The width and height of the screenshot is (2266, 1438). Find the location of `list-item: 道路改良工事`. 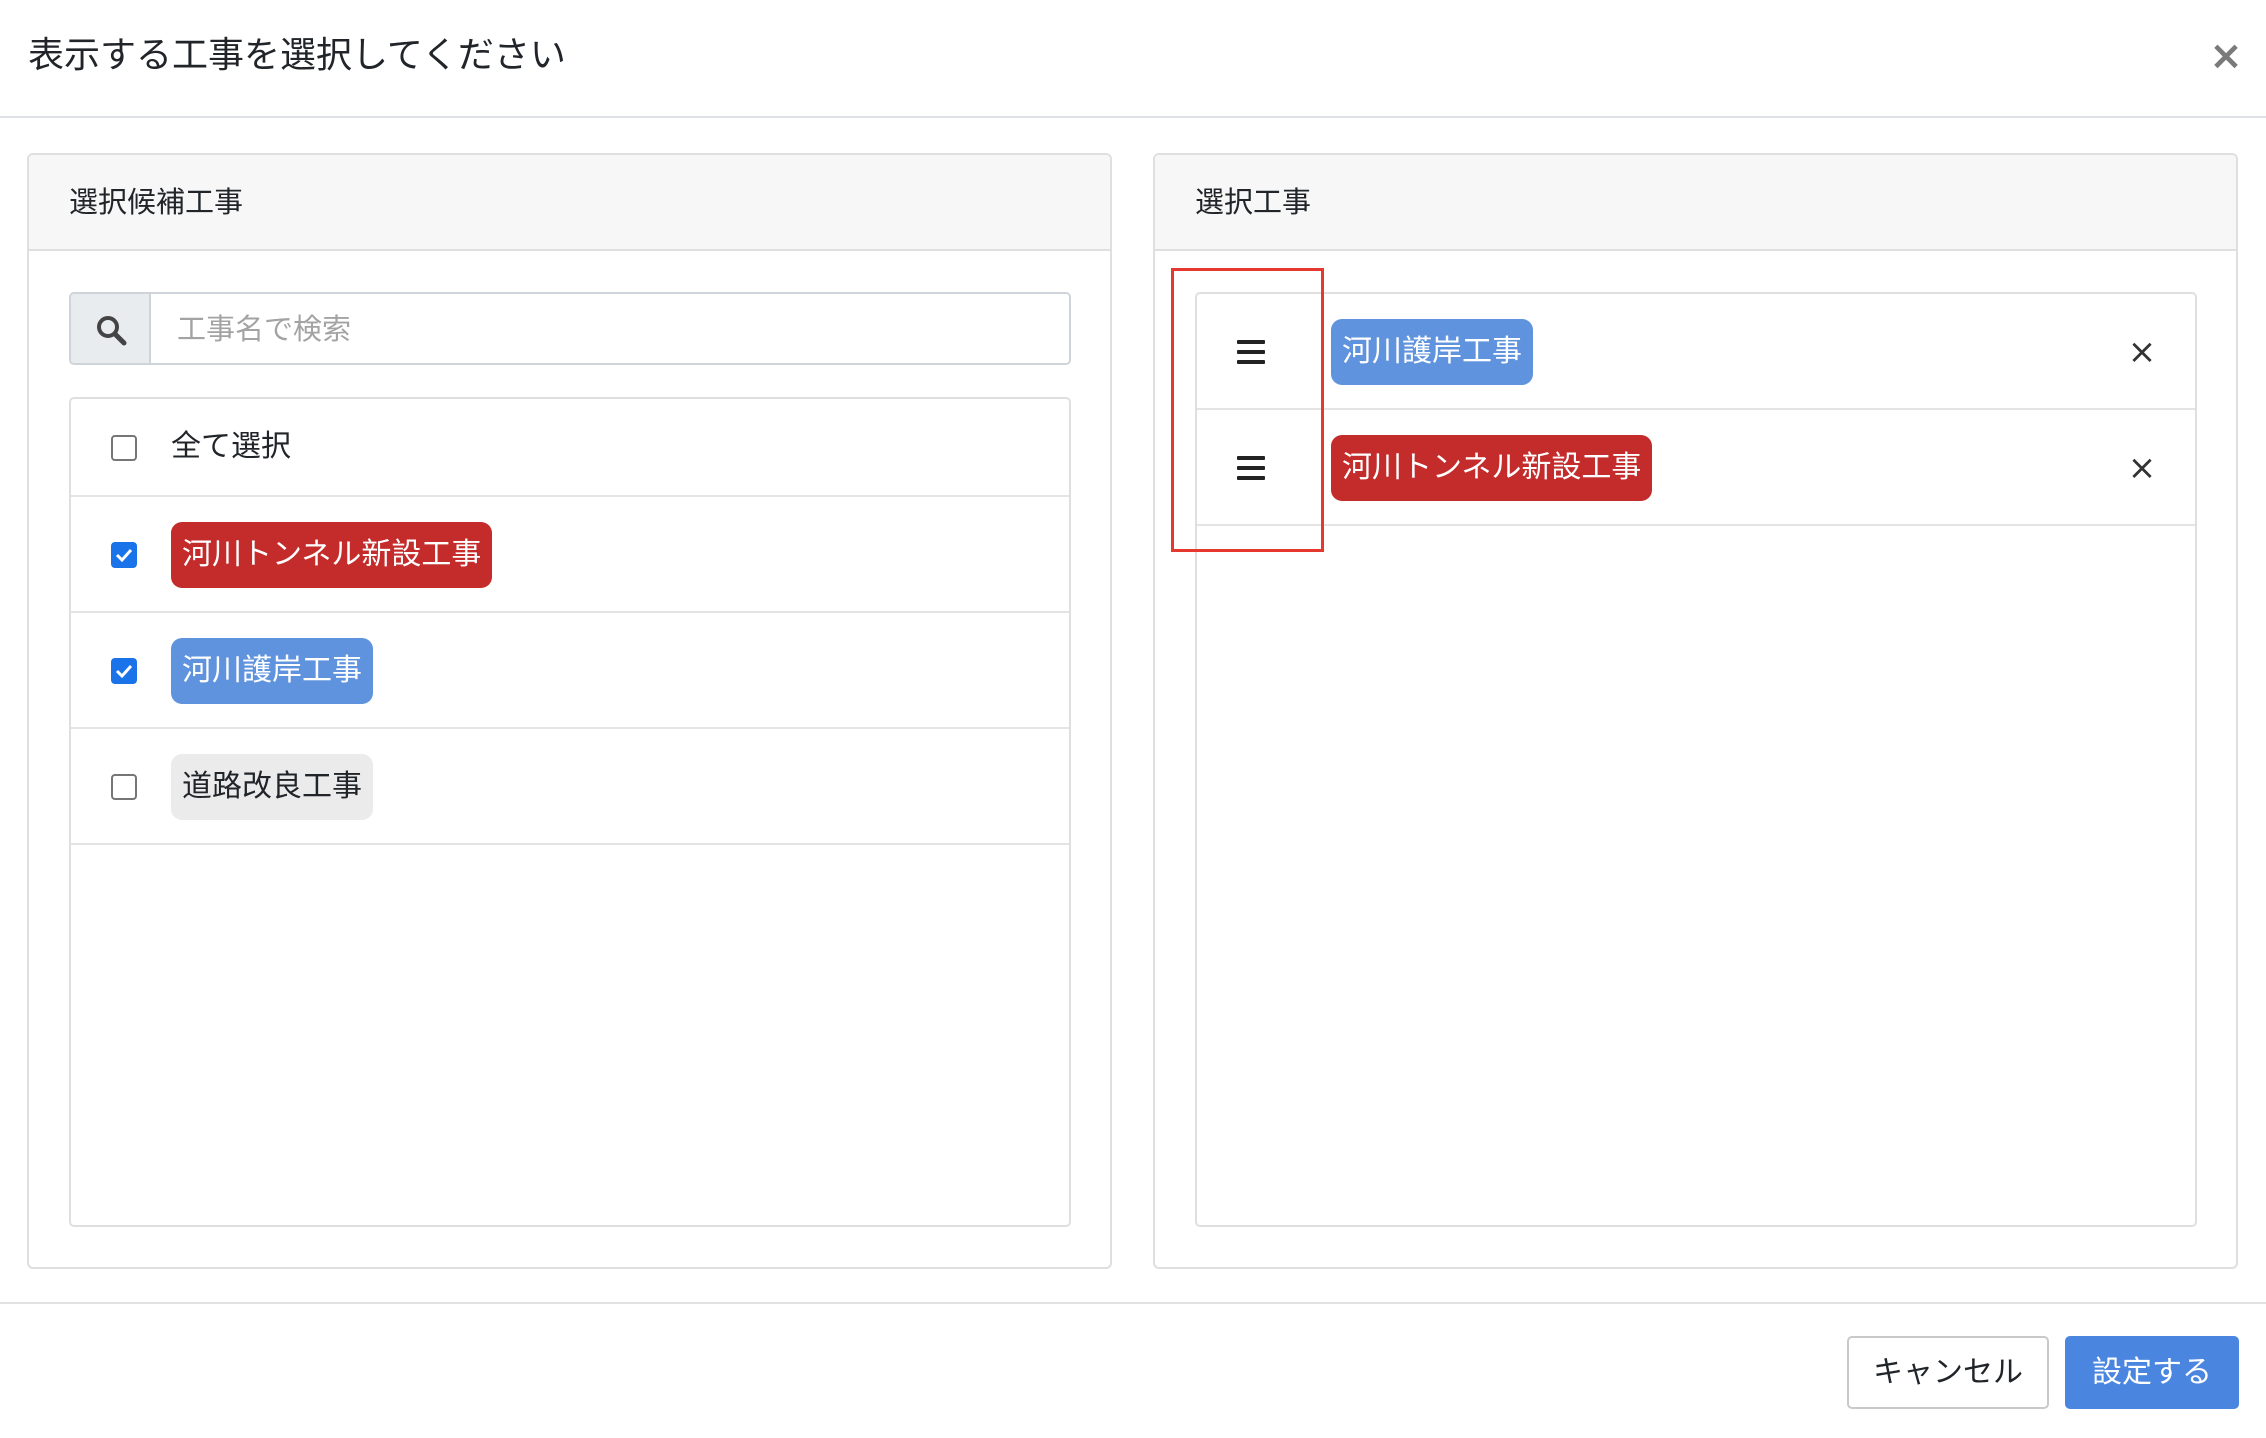

list-item: 道路改良工事 is located at coordinates (570, 787).